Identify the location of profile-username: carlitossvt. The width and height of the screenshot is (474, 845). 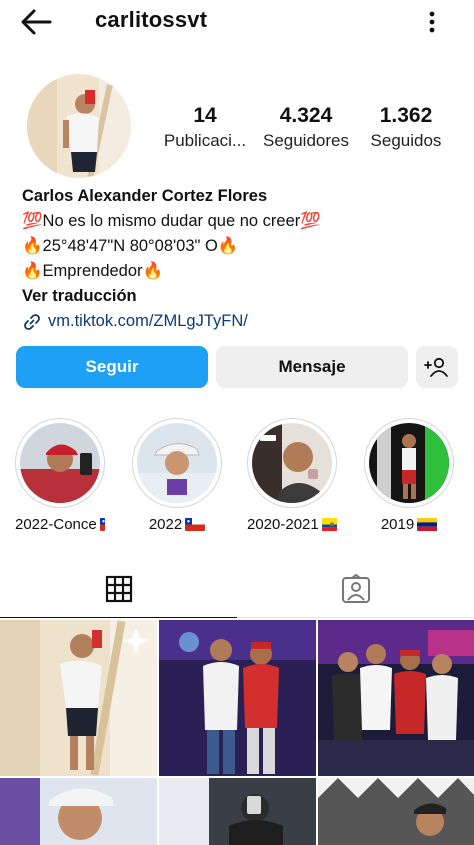
(151, 19).